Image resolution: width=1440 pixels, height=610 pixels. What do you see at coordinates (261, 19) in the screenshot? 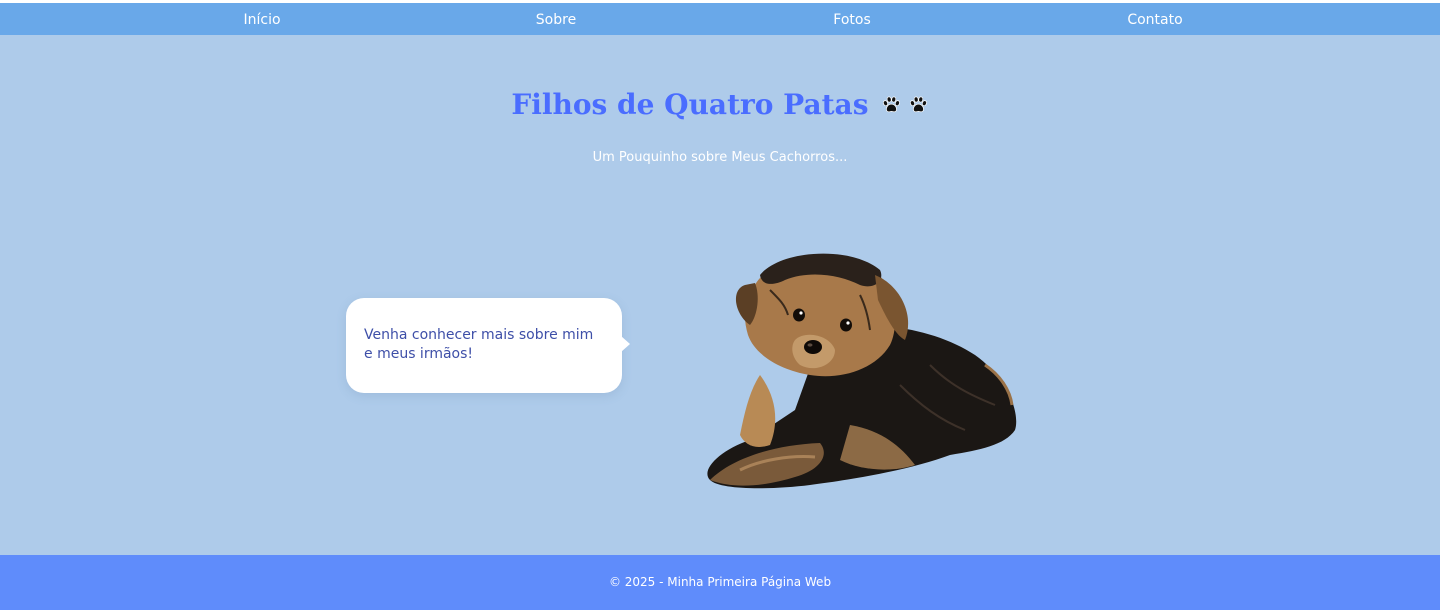
I see `nav-item-inicio: Início` at bounding box center [261, 19].